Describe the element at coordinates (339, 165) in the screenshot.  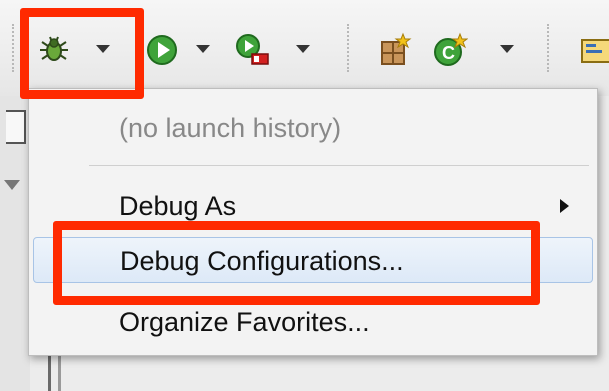
I see `menu-separator` at that location.